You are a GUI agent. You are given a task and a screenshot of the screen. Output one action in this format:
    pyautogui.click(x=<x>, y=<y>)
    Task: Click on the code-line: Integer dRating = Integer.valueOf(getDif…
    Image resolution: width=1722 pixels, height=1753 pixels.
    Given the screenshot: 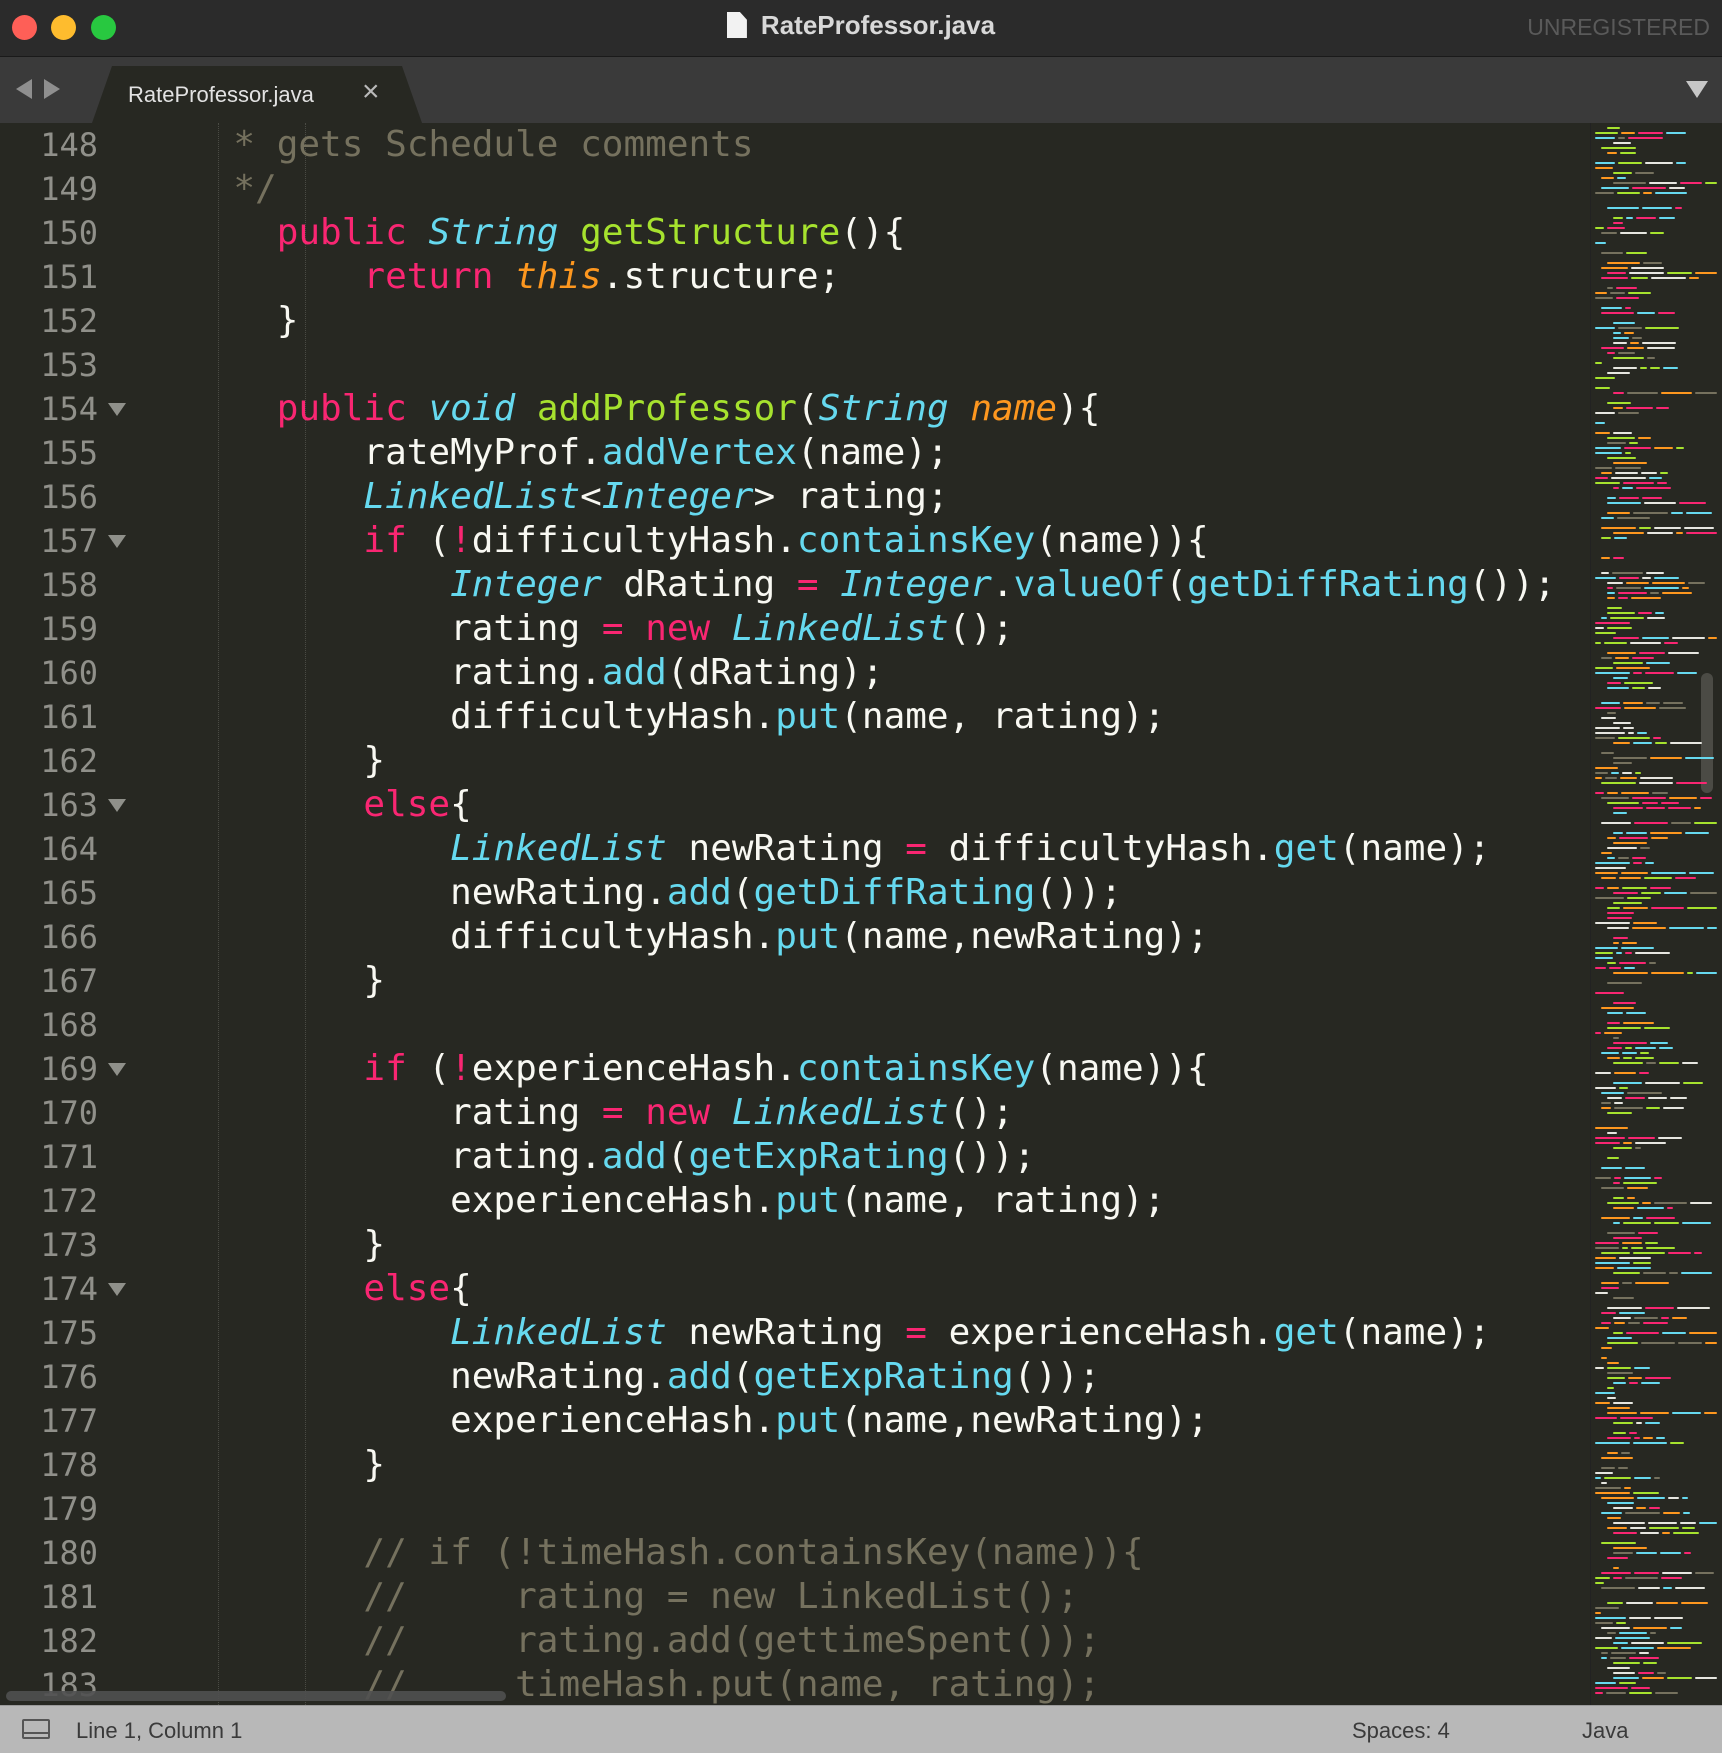 What is the action you would take?
    pyautogui.click(x=872, y=585)
    